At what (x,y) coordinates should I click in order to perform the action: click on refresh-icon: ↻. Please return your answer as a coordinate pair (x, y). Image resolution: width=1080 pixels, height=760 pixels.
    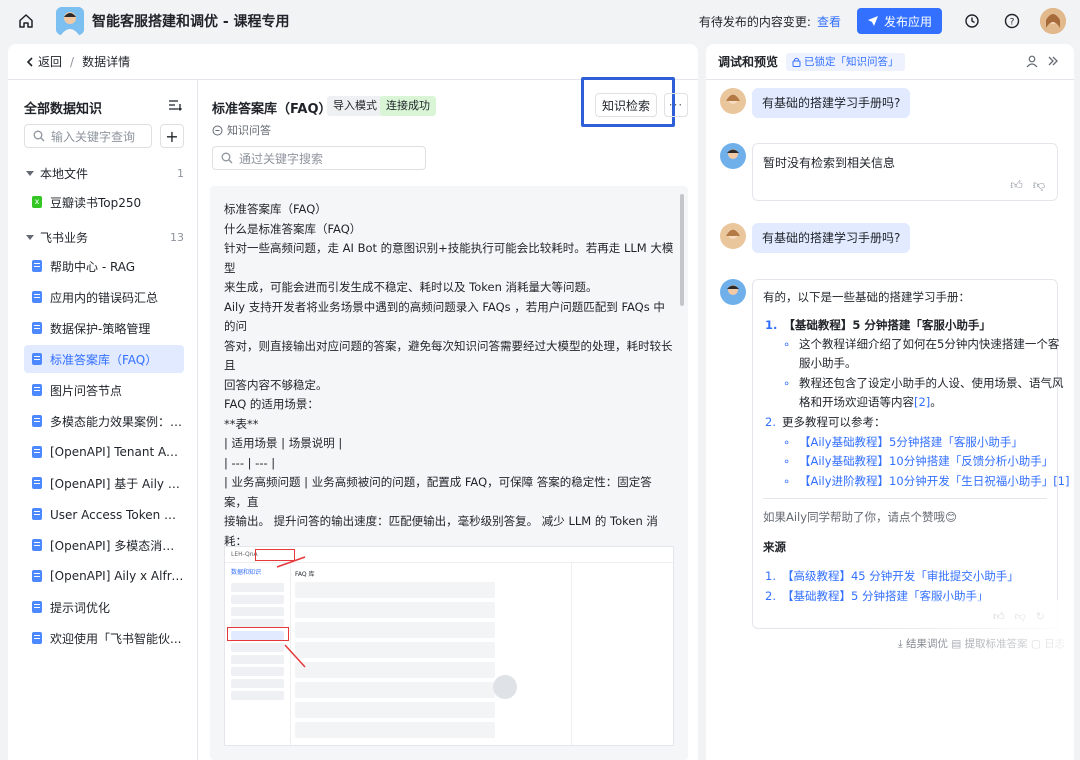
    Looking at the image, I should click on (1040, 616).